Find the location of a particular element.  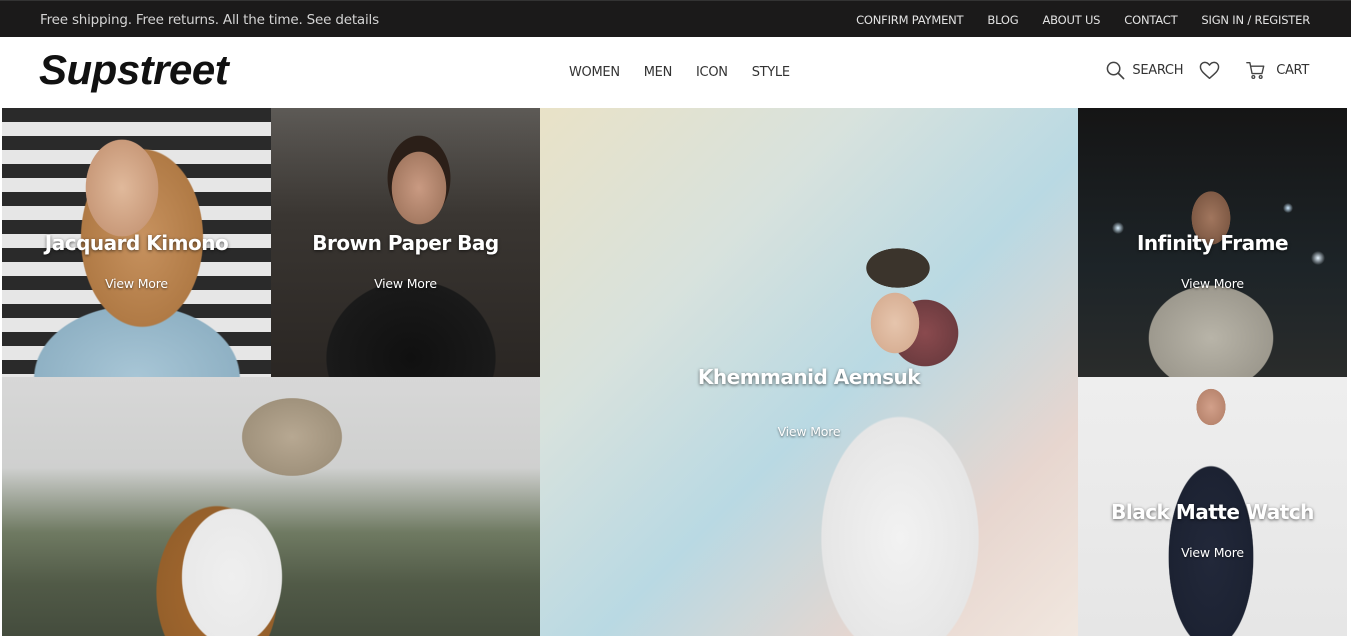

header-tools: SEARCH CART is located at coordinates (1207, 70).